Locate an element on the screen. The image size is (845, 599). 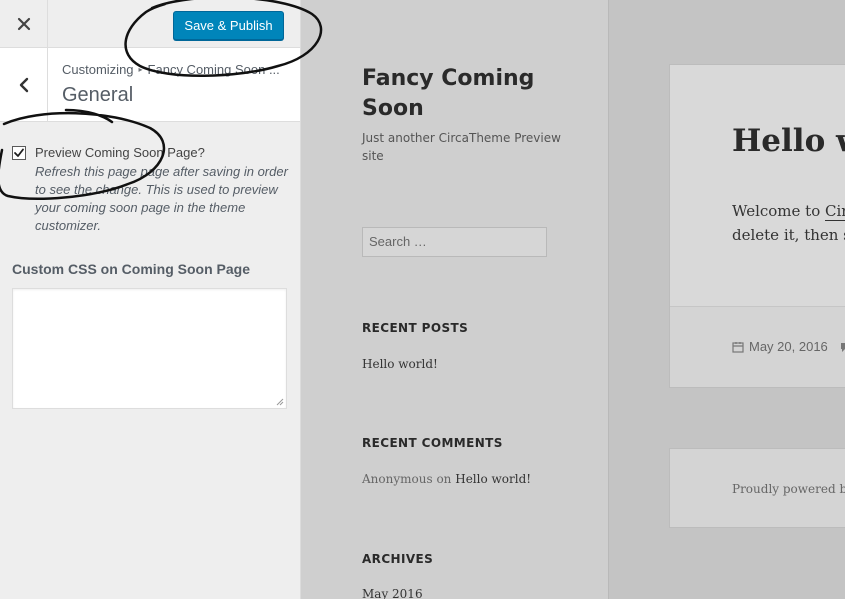
site-footer: Proudly powered by is located at coordinates (757, 488).